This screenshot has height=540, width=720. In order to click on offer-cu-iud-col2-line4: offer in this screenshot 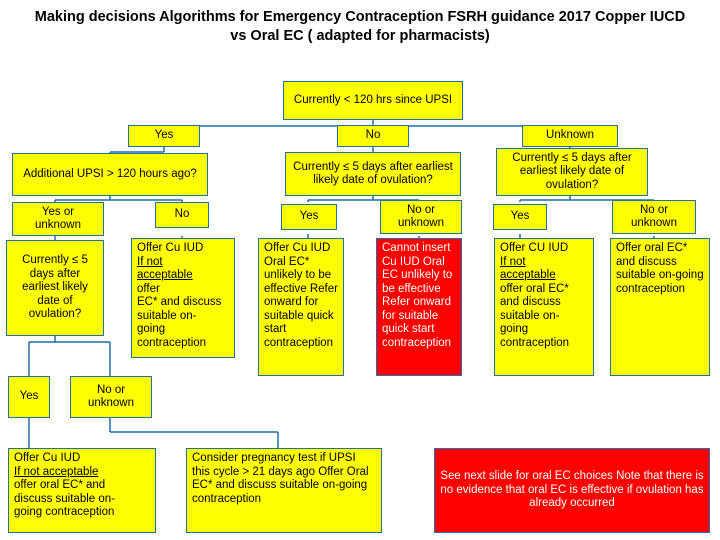, I will do `click(148, 288)`.